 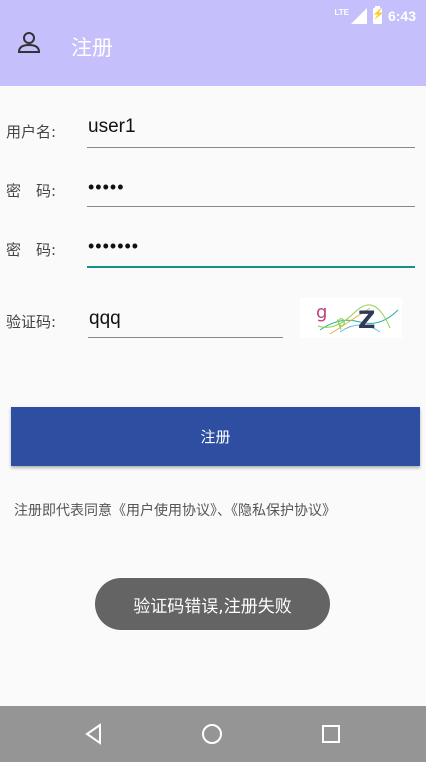 What do you see at coordinates (213, 59) in the screenshot?
I see `app-bar: 注册` at bounding box center [213, 59].